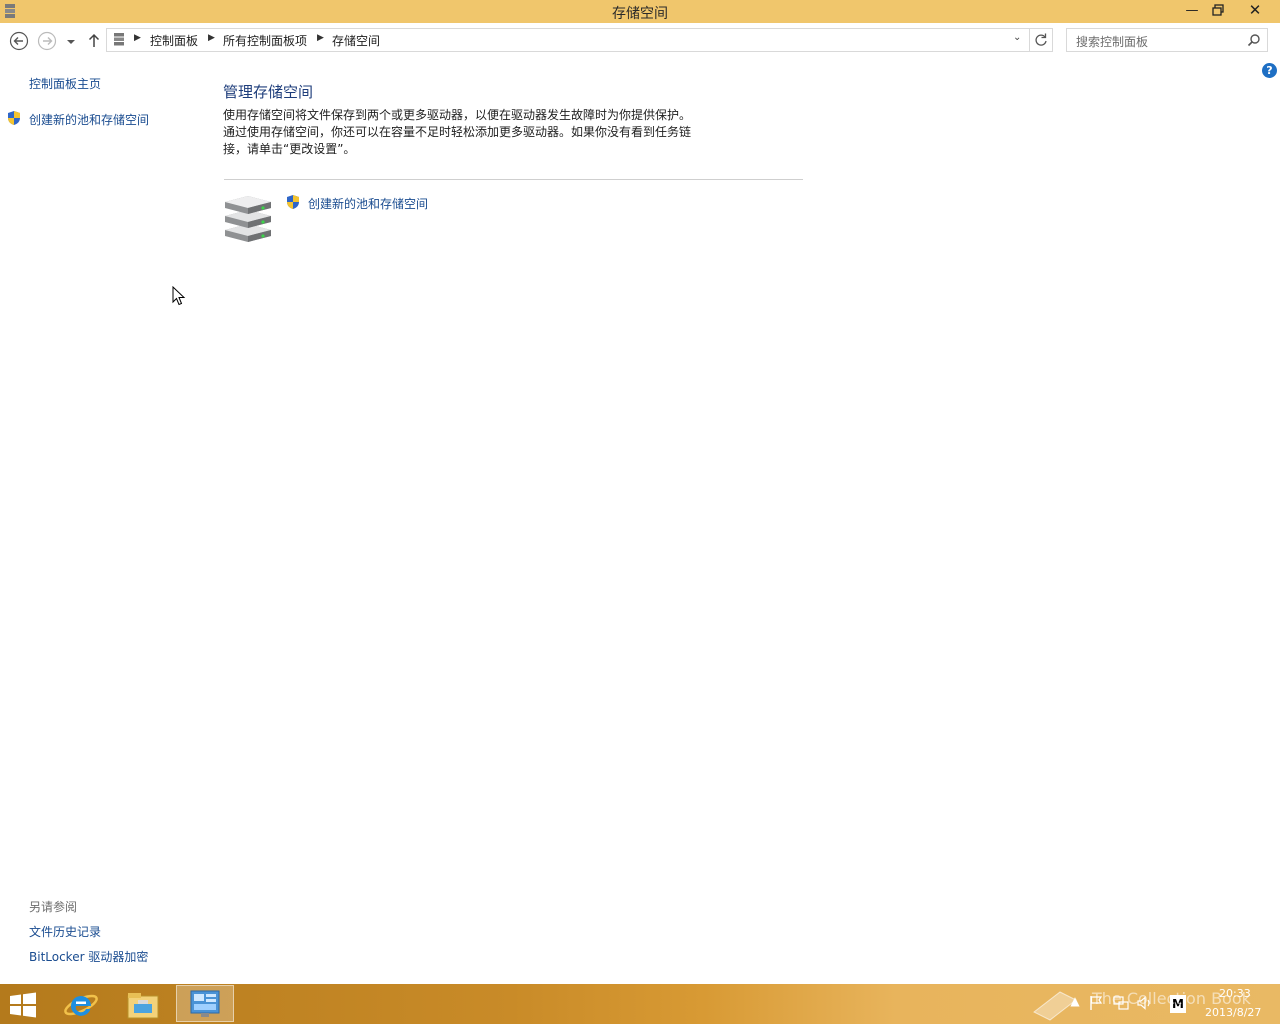  I want to click on window-title: 存储空间, so click(640, 14).